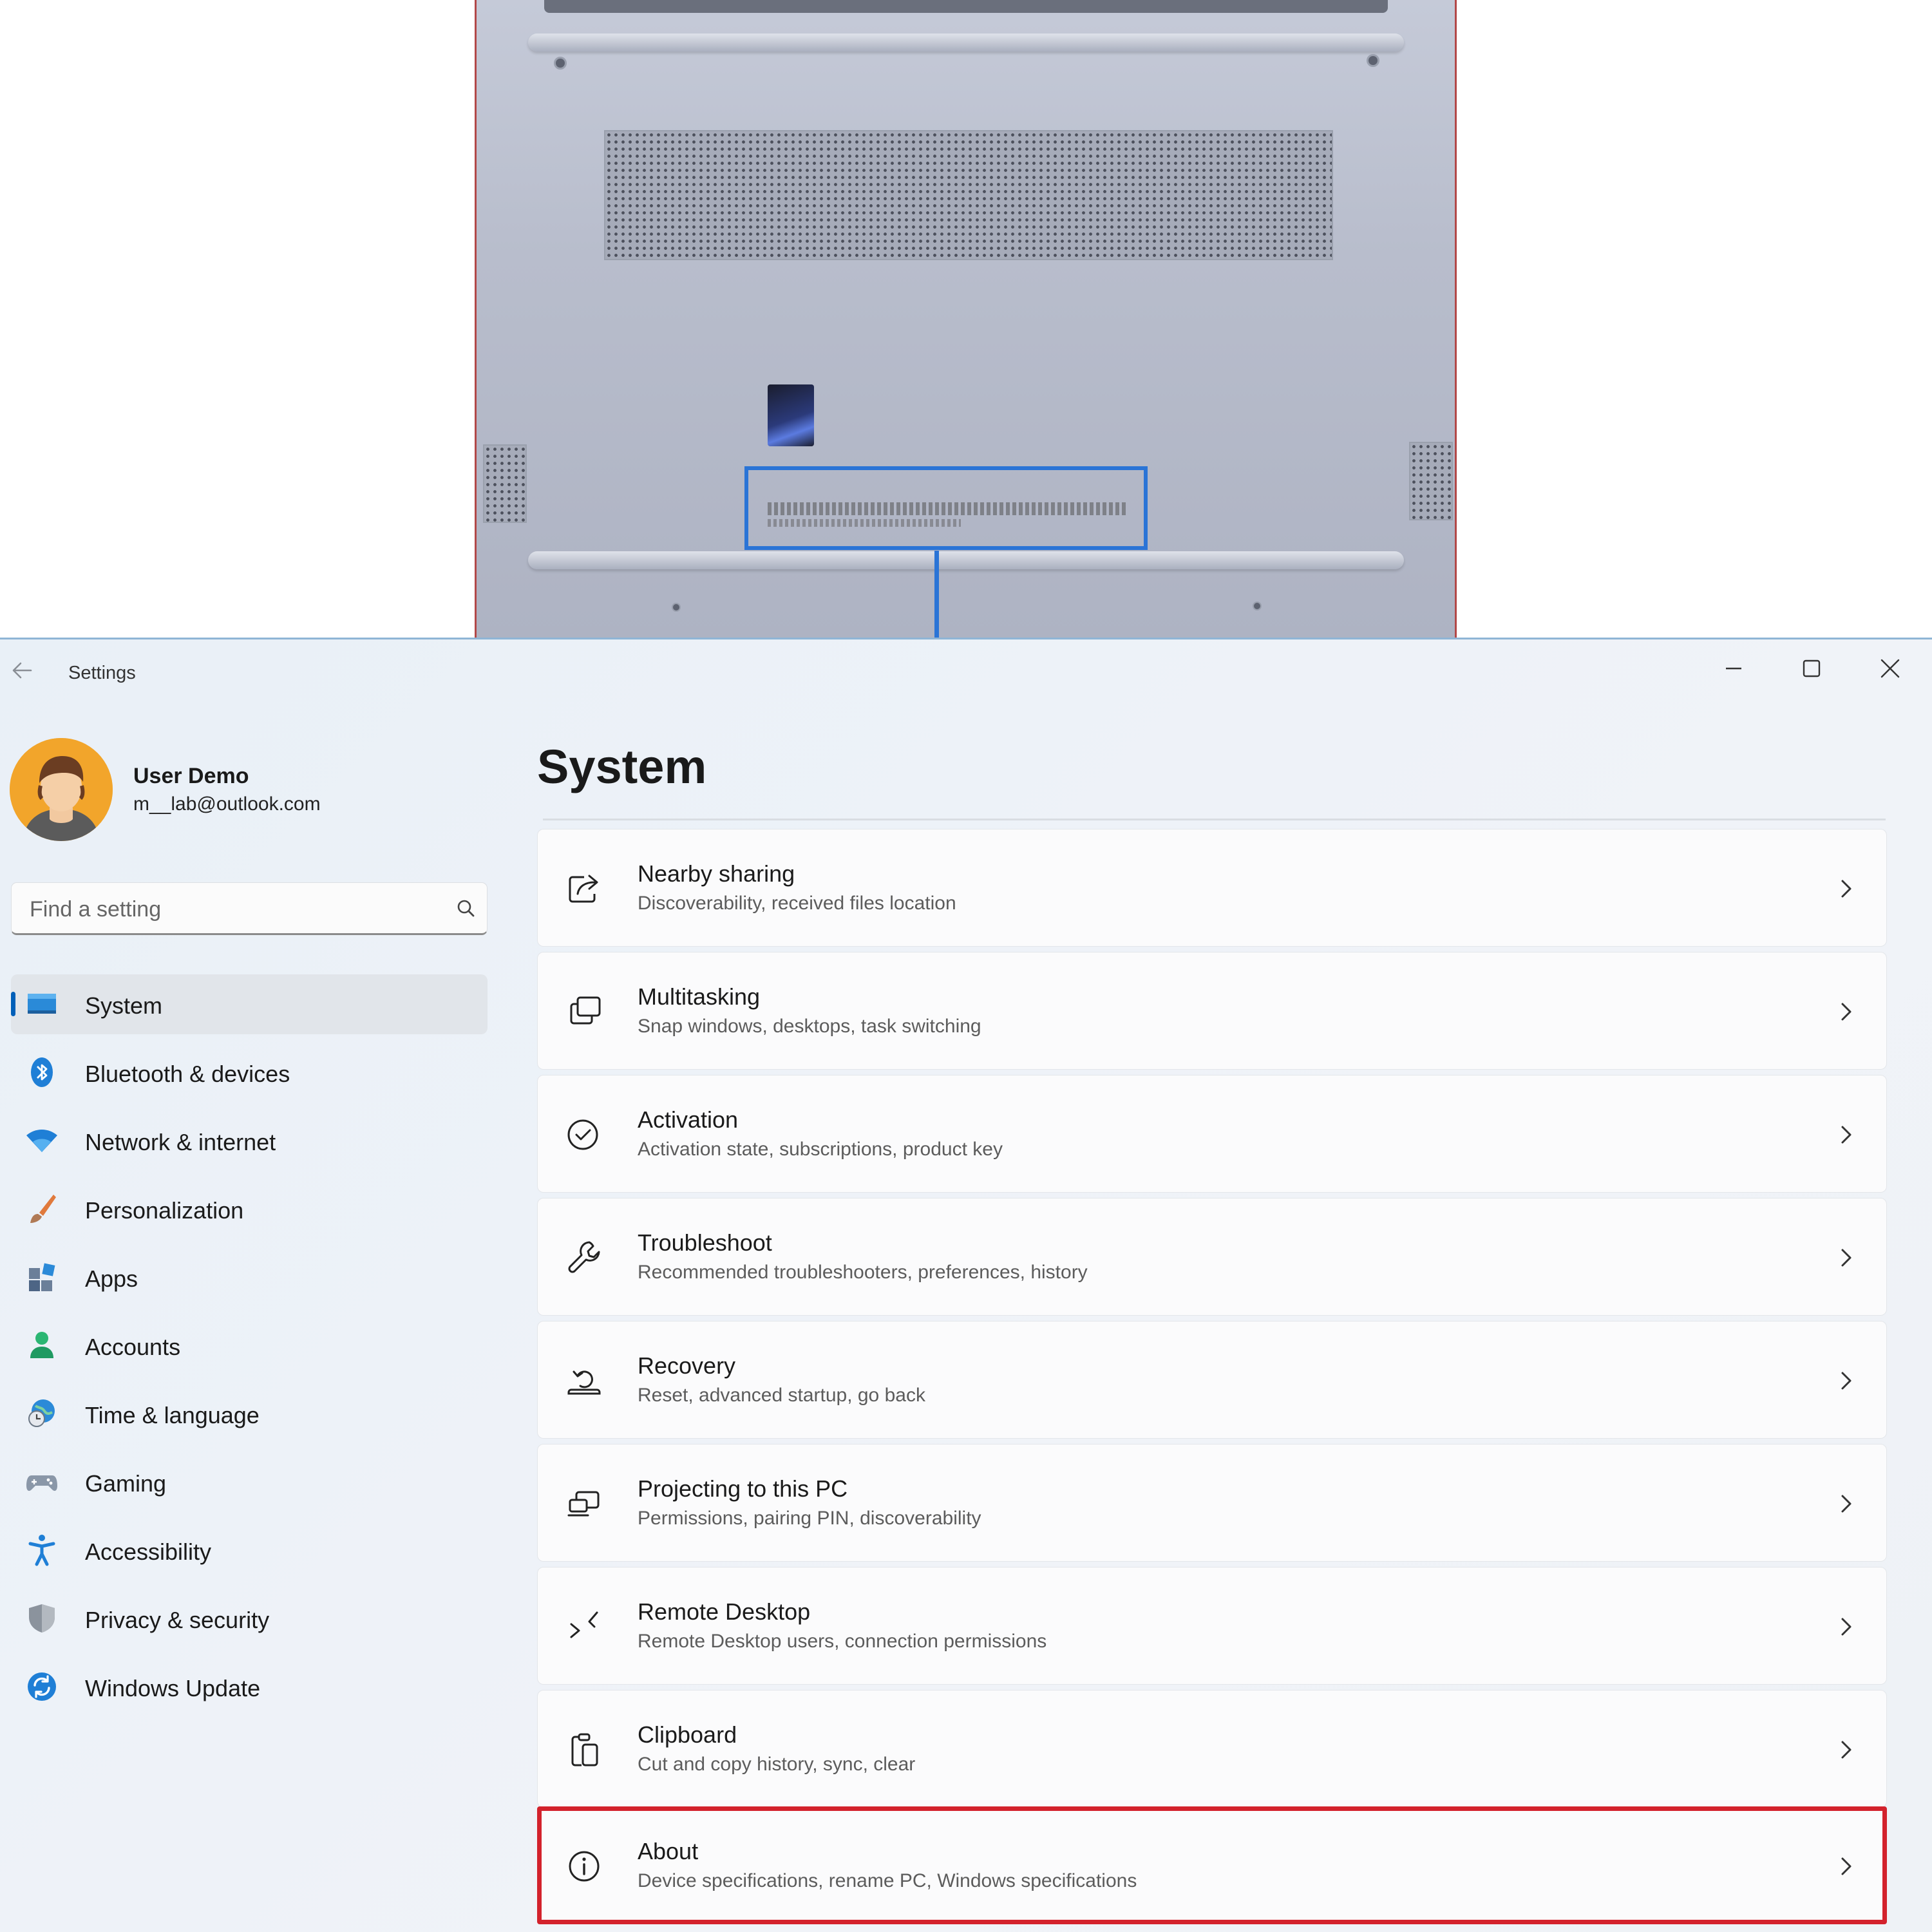  What do you see at coordinates (173, 1688) in the screenshot?
I see `sidebar-item-label: Windows Update` at bounding box center [173, 1688].